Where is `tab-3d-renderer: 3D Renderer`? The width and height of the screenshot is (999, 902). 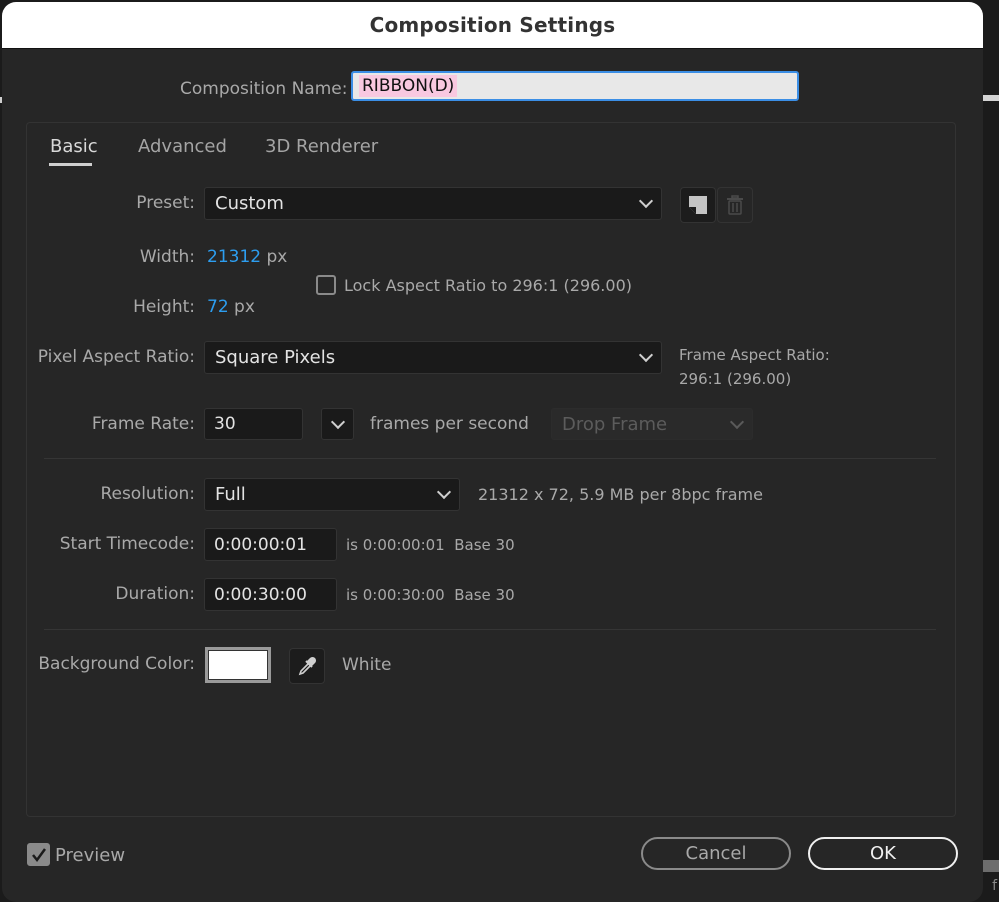 tab-3d-renderer: 3D Renderer is located at coordinates (321, 146).